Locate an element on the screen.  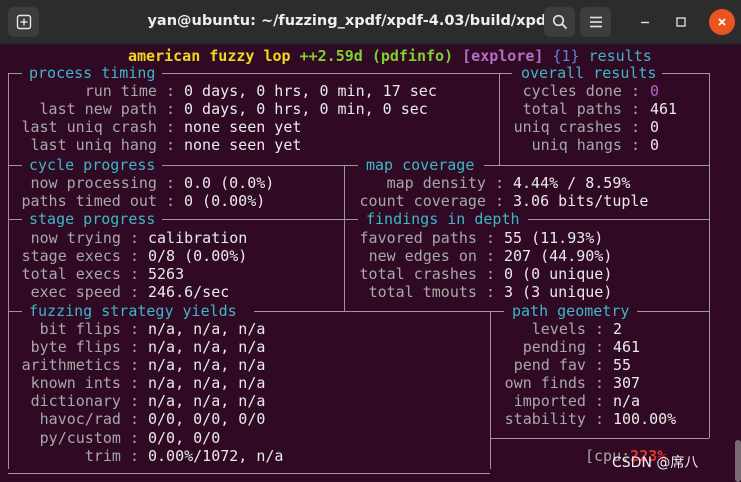
label-total-paths: total paths : is located at coordinates (581, 109).